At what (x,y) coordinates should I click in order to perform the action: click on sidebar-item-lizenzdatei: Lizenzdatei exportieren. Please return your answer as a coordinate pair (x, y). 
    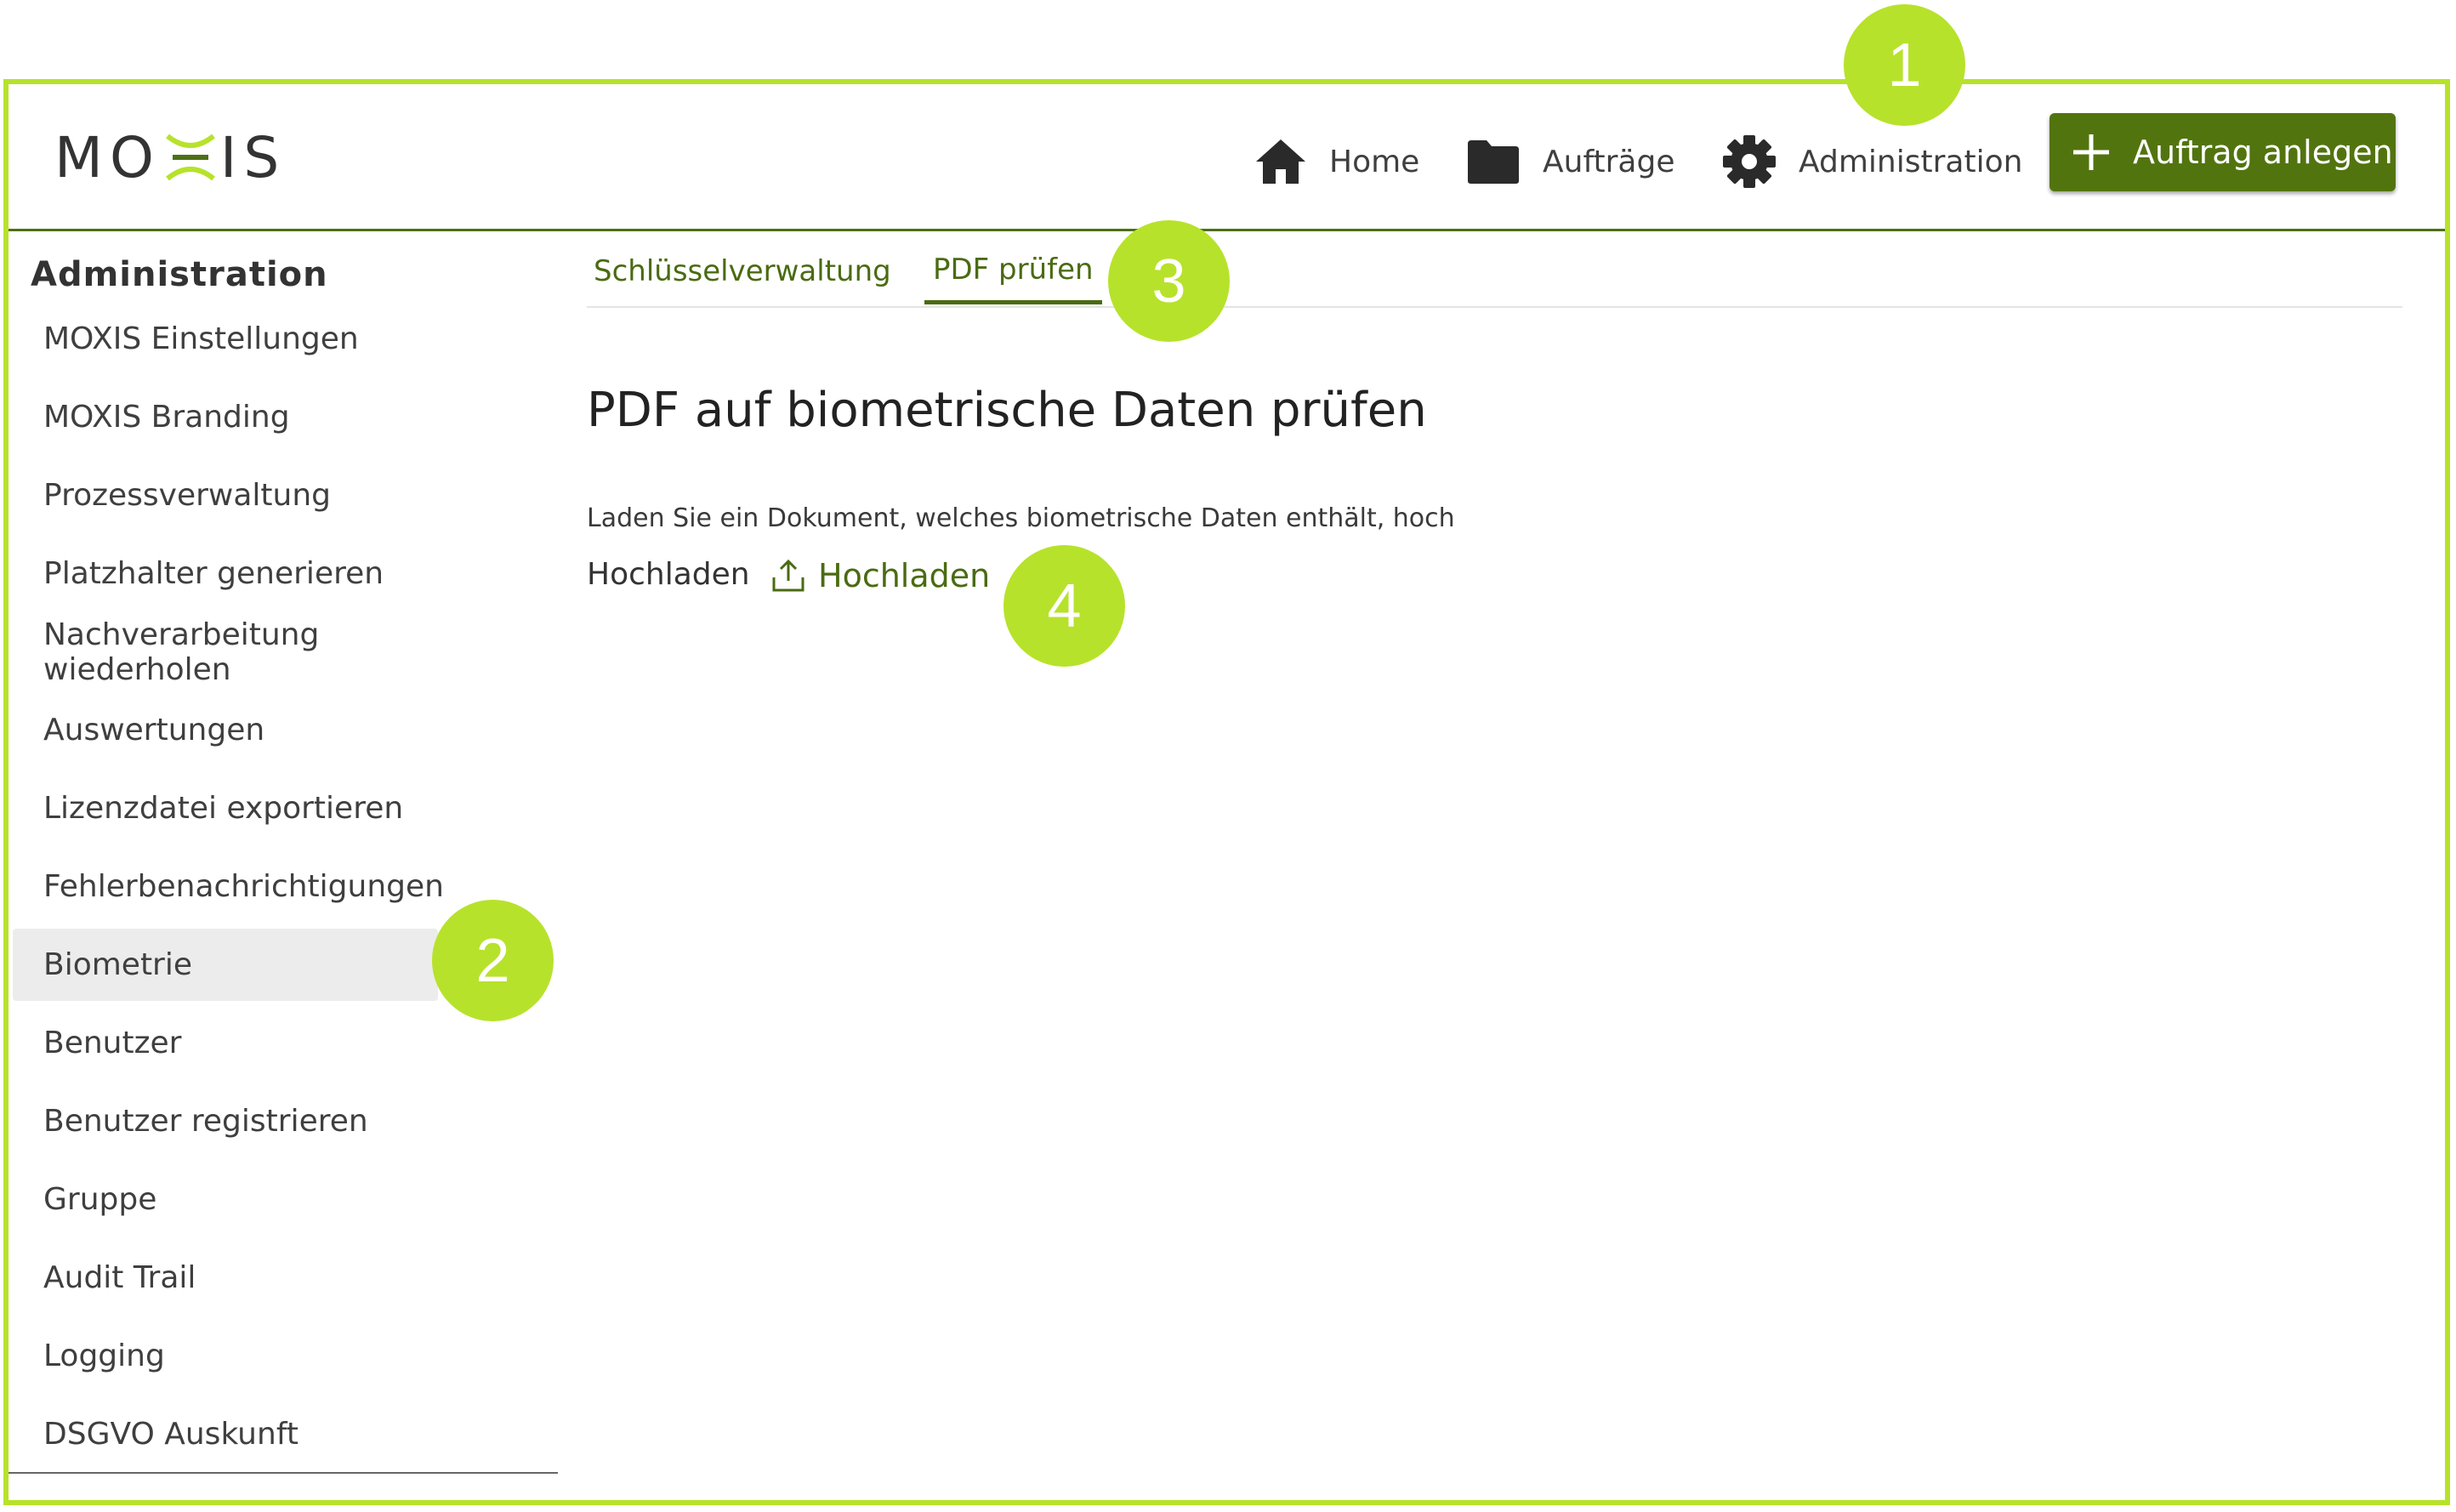
    Looking at the image, I should click on (225, 808).